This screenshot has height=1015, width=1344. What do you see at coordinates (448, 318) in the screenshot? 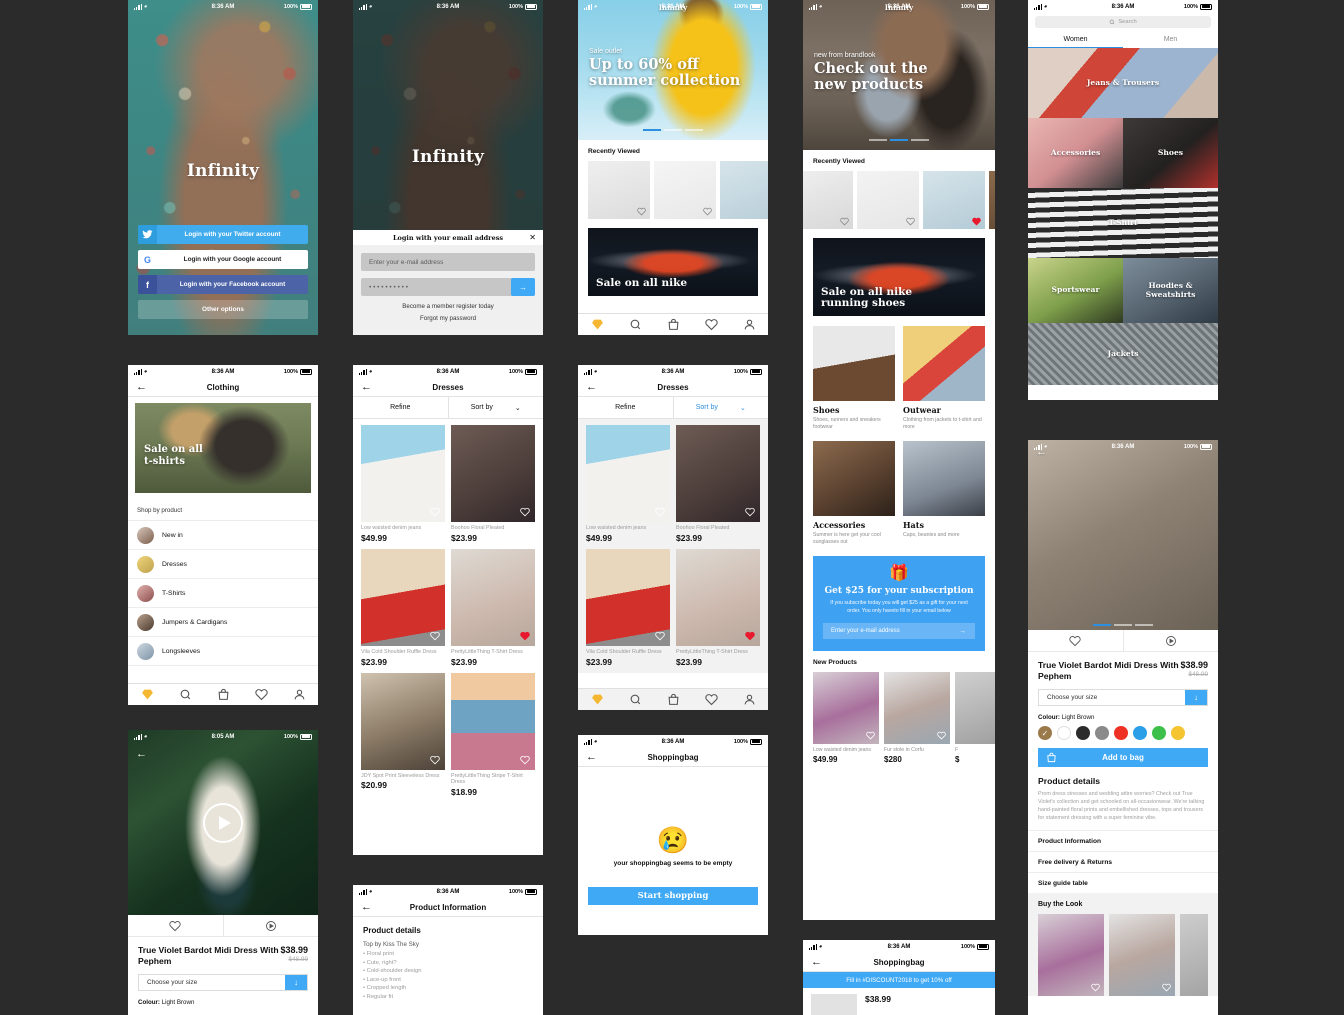
I see `forgot-password-link: Forgot my password` at bounding box center [448, 318].